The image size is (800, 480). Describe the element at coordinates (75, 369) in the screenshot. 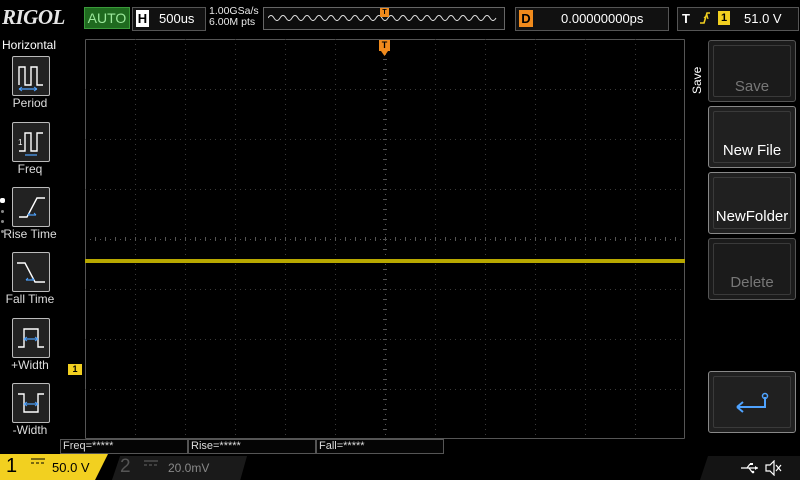

I see `ch1-offset-marker: 1` at that location.